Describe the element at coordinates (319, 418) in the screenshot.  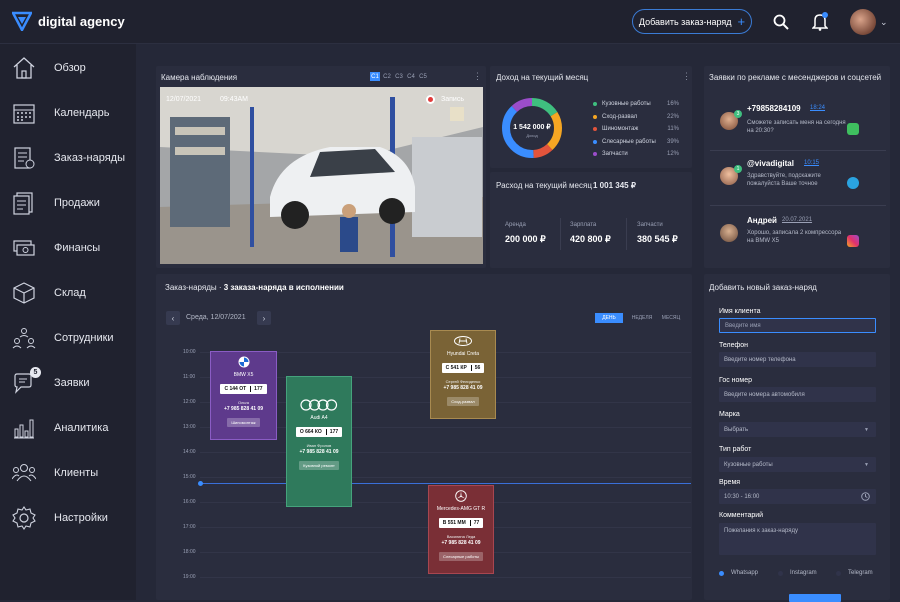
I see `order-model: Audi A4` at that location.